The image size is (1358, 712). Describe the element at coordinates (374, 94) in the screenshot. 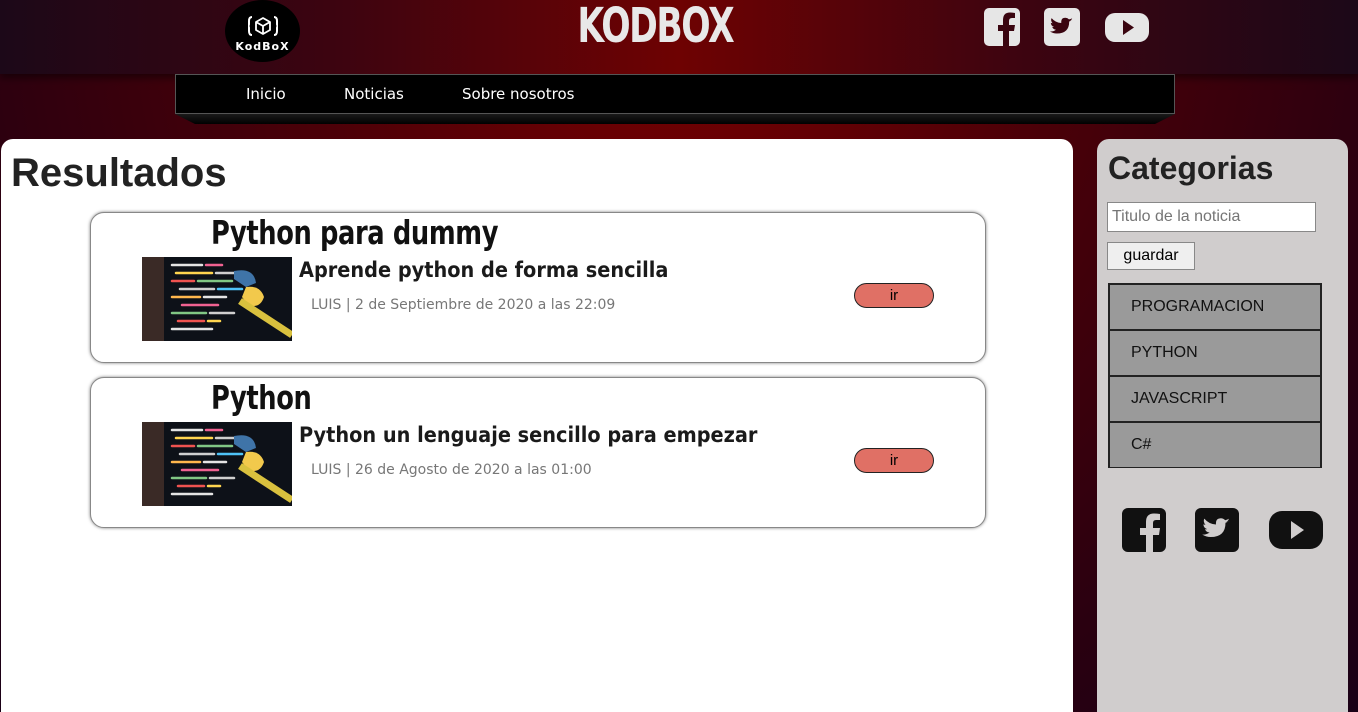

I see `nav-item-noticias: Noticias` at that location.